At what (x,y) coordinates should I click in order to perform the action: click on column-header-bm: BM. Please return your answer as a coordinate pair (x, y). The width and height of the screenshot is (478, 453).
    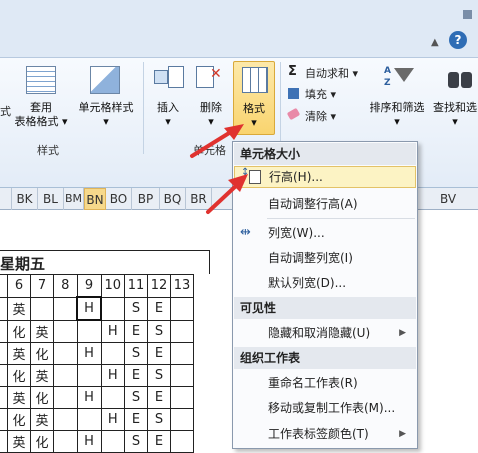
    Looking at the image, I should click on (74, 199).